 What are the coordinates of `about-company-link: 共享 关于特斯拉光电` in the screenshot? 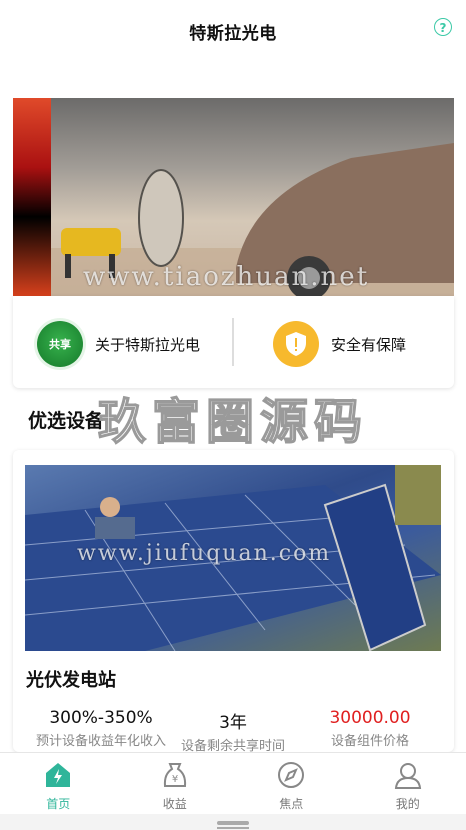 It's located at (118, 344).